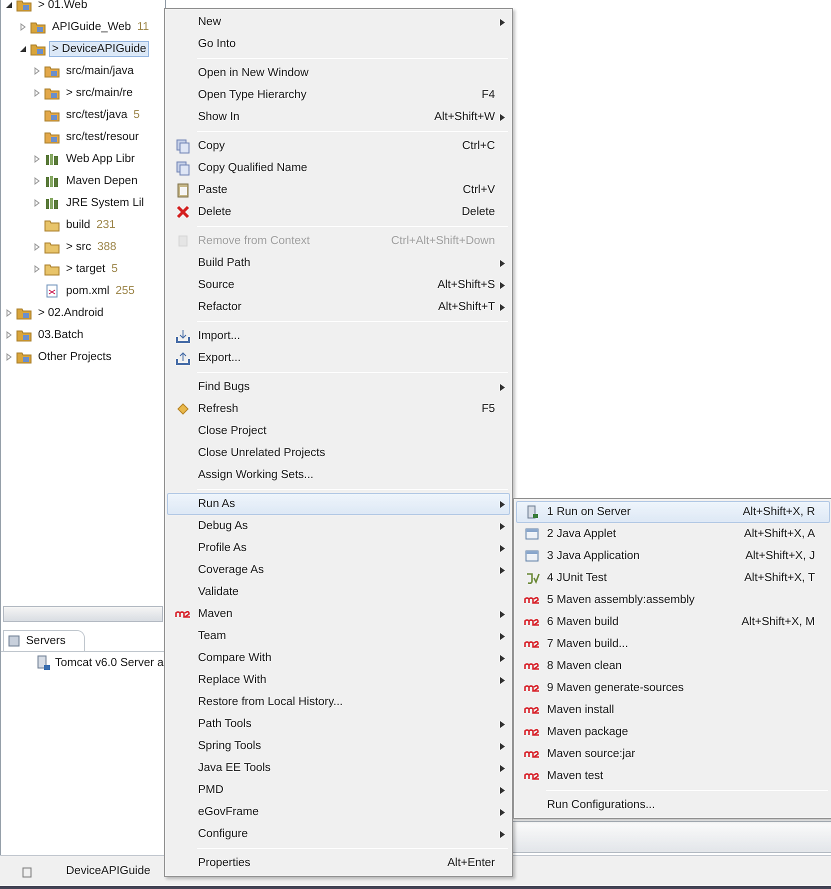 The height and width of the screenshot is (889, 831). What do you see at coordinates (338, 431) in the screenshot?
I see `menu-item: Close Project` at bounding box center [338, 431].